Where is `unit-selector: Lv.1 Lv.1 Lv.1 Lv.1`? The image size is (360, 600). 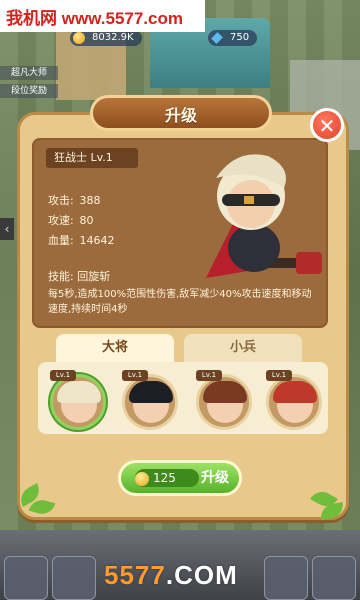 unit-selector: Lv.1 Lv.1 Lv.1 Lv.1 is located at coordinates (183, 398).